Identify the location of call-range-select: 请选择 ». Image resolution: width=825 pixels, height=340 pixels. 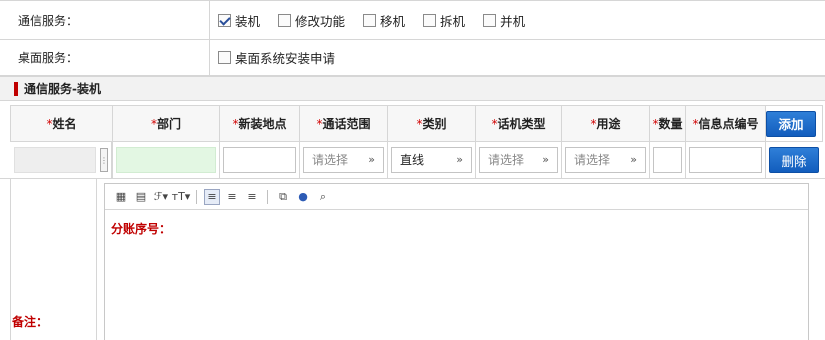
(343, 159).